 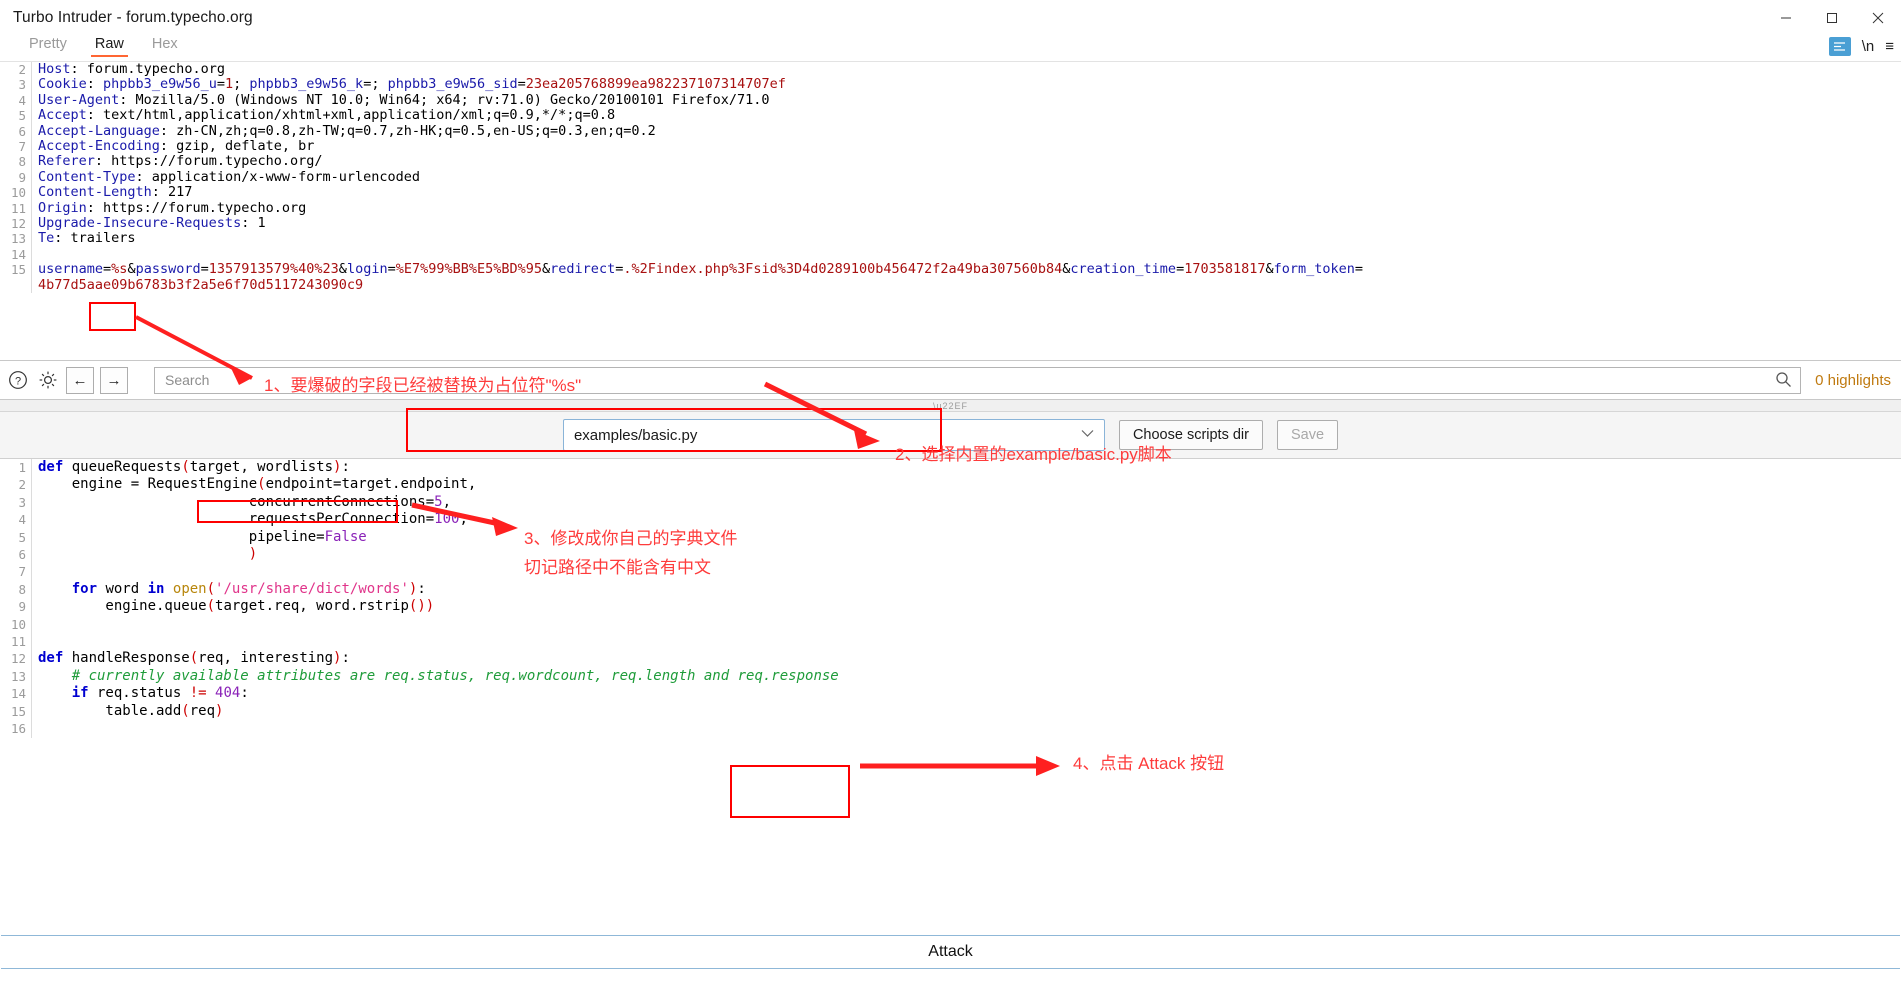 I want to click on code-token: req, so click(x=202, y=710).